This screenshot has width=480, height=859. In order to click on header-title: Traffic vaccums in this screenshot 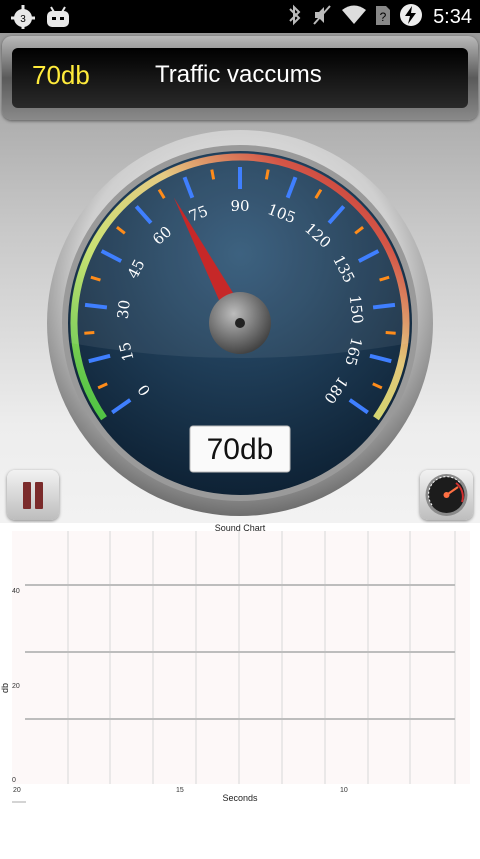, I will do `click(238, 74)`.